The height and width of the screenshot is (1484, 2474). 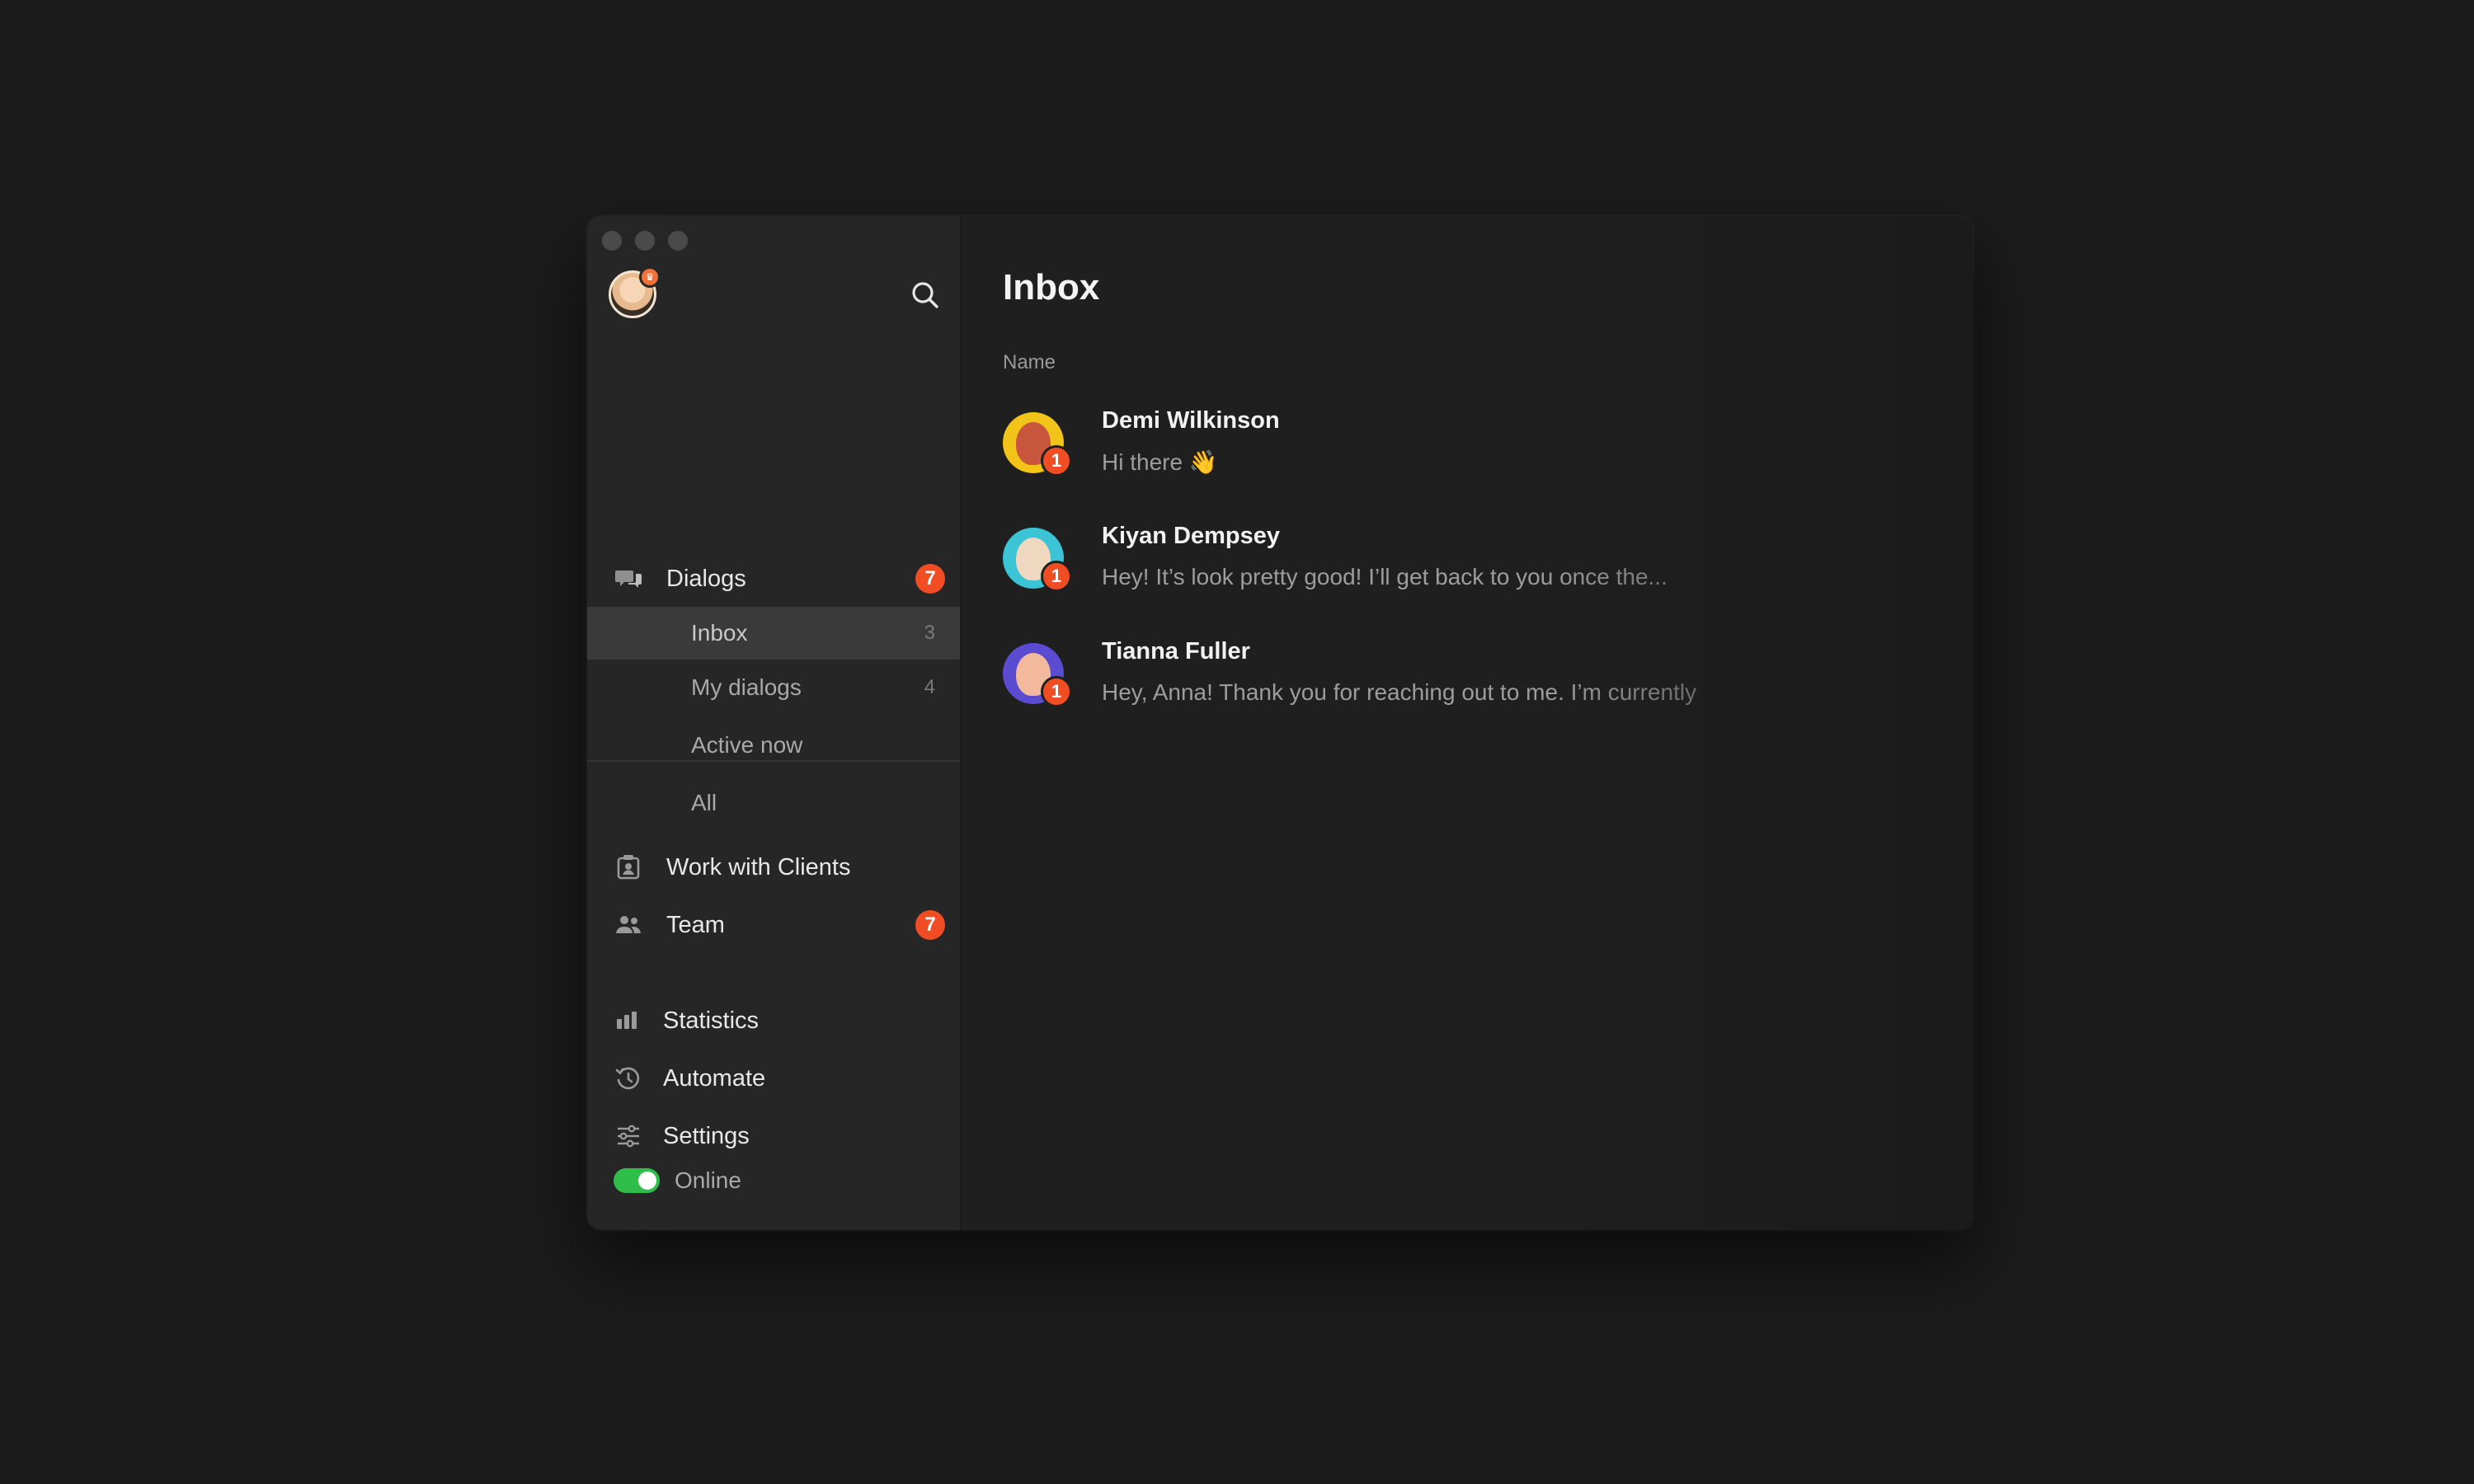 I want to click on sliders-icon, so click(x=628, y=1136).